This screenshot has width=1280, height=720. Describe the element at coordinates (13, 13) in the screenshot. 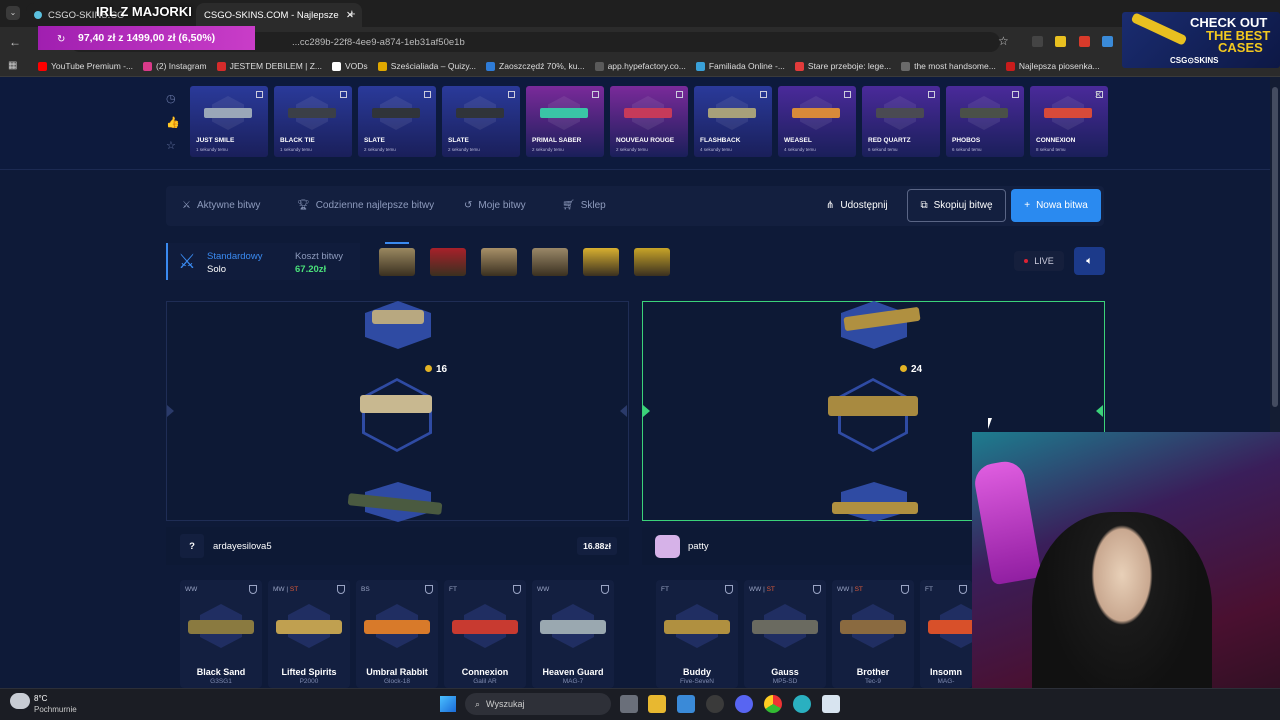

I see `tab-list-icon: ⌄` at that location.